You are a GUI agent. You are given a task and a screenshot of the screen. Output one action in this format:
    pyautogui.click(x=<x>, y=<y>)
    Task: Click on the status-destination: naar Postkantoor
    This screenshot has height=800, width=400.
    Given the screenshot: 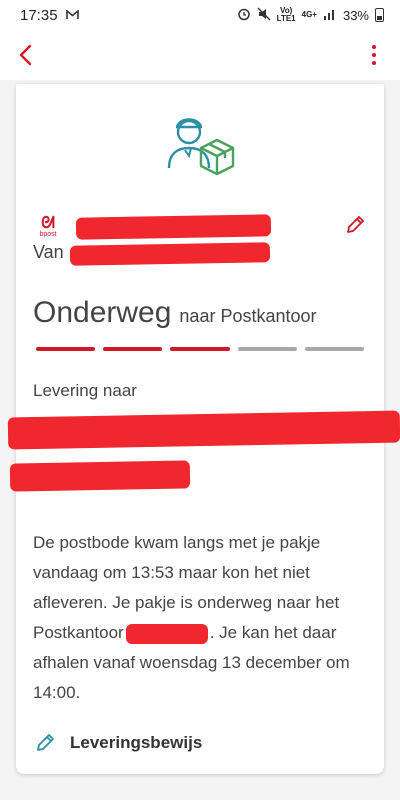 What is the action you would take?
    pyautogui.click(x=248, y=316)
    